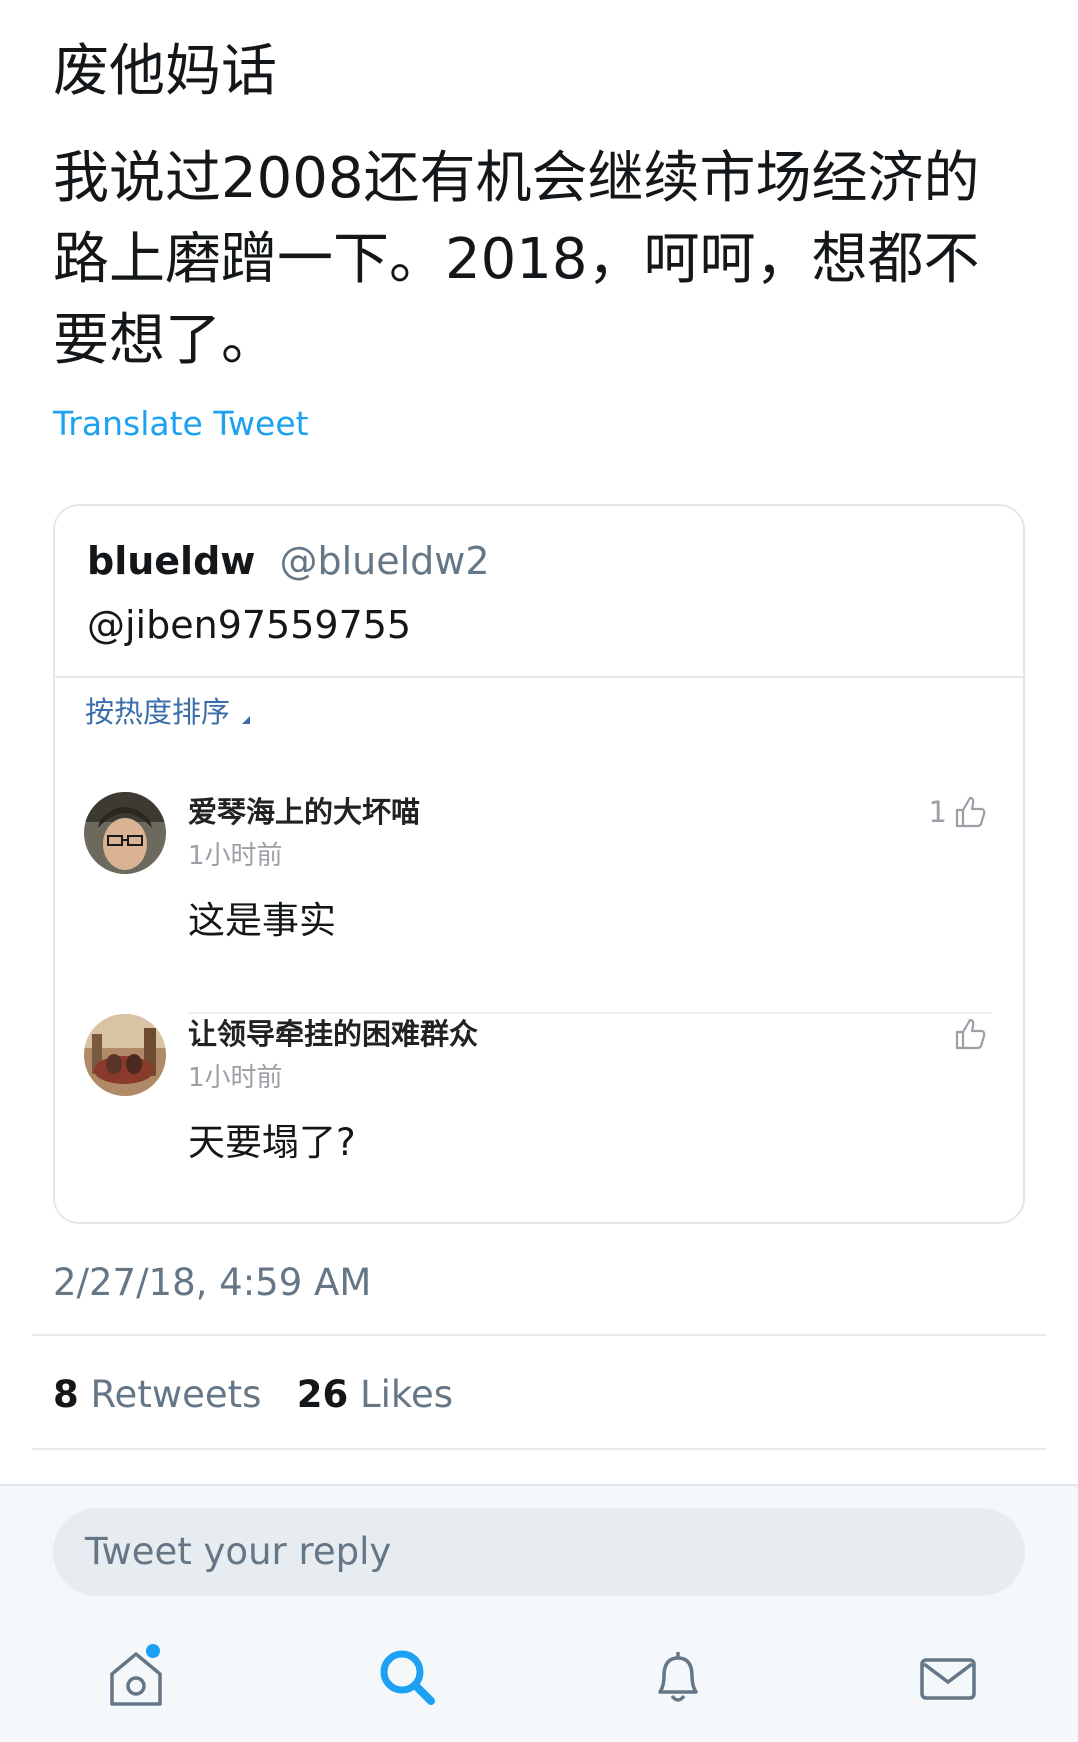 This screenshot has height=1742, width=1078. Describe the element at coordinates (66, 1394) in the screenshot. I see `retweets-count: 8` at that location.